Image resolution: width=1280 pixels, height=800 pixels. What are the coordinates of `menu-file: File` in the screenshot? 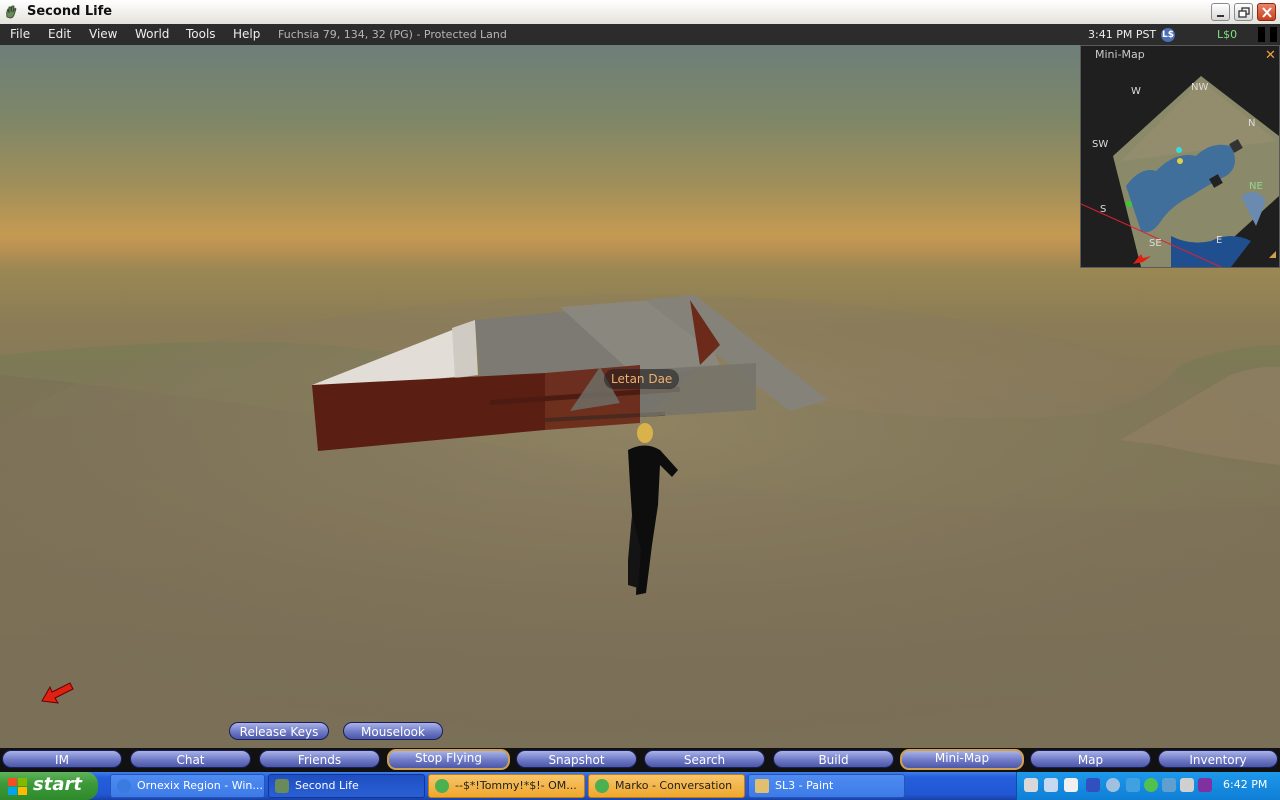 It's located at (20, 34).